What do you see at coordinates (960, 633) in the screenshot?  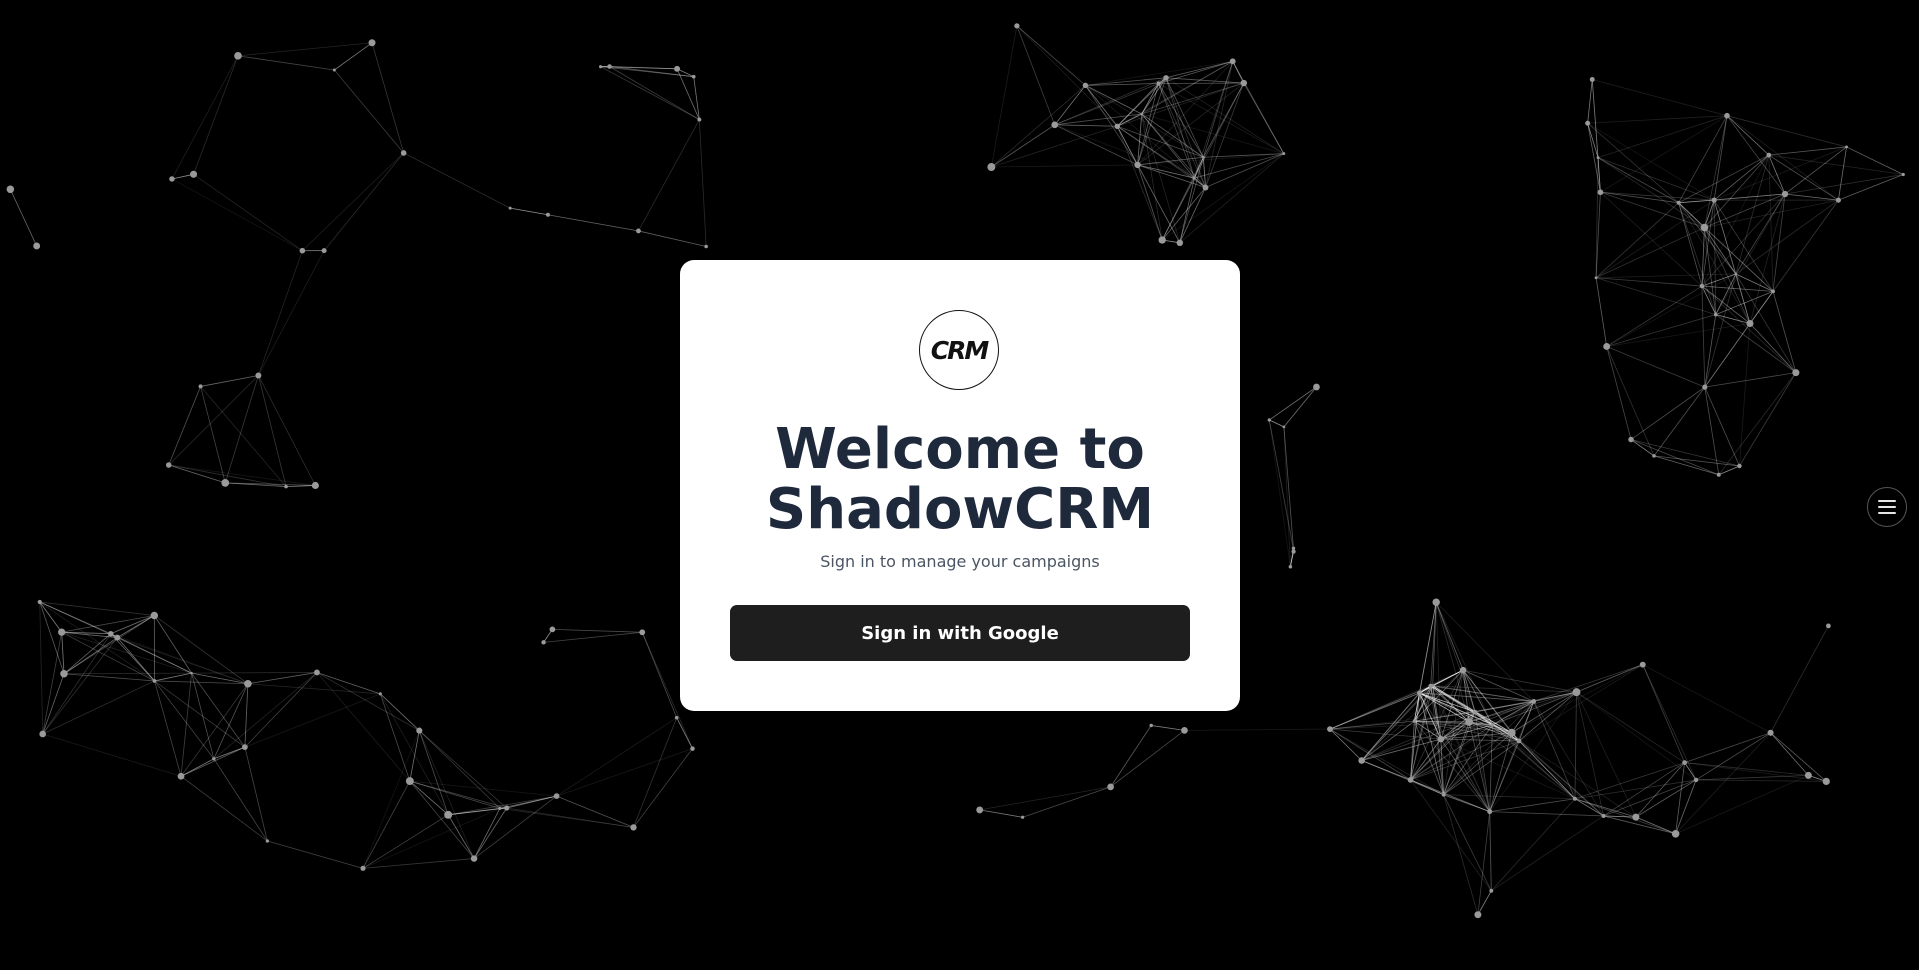 I see `sign-in-with-google-button: Sign in with Google` at bounding box center [960, 633].